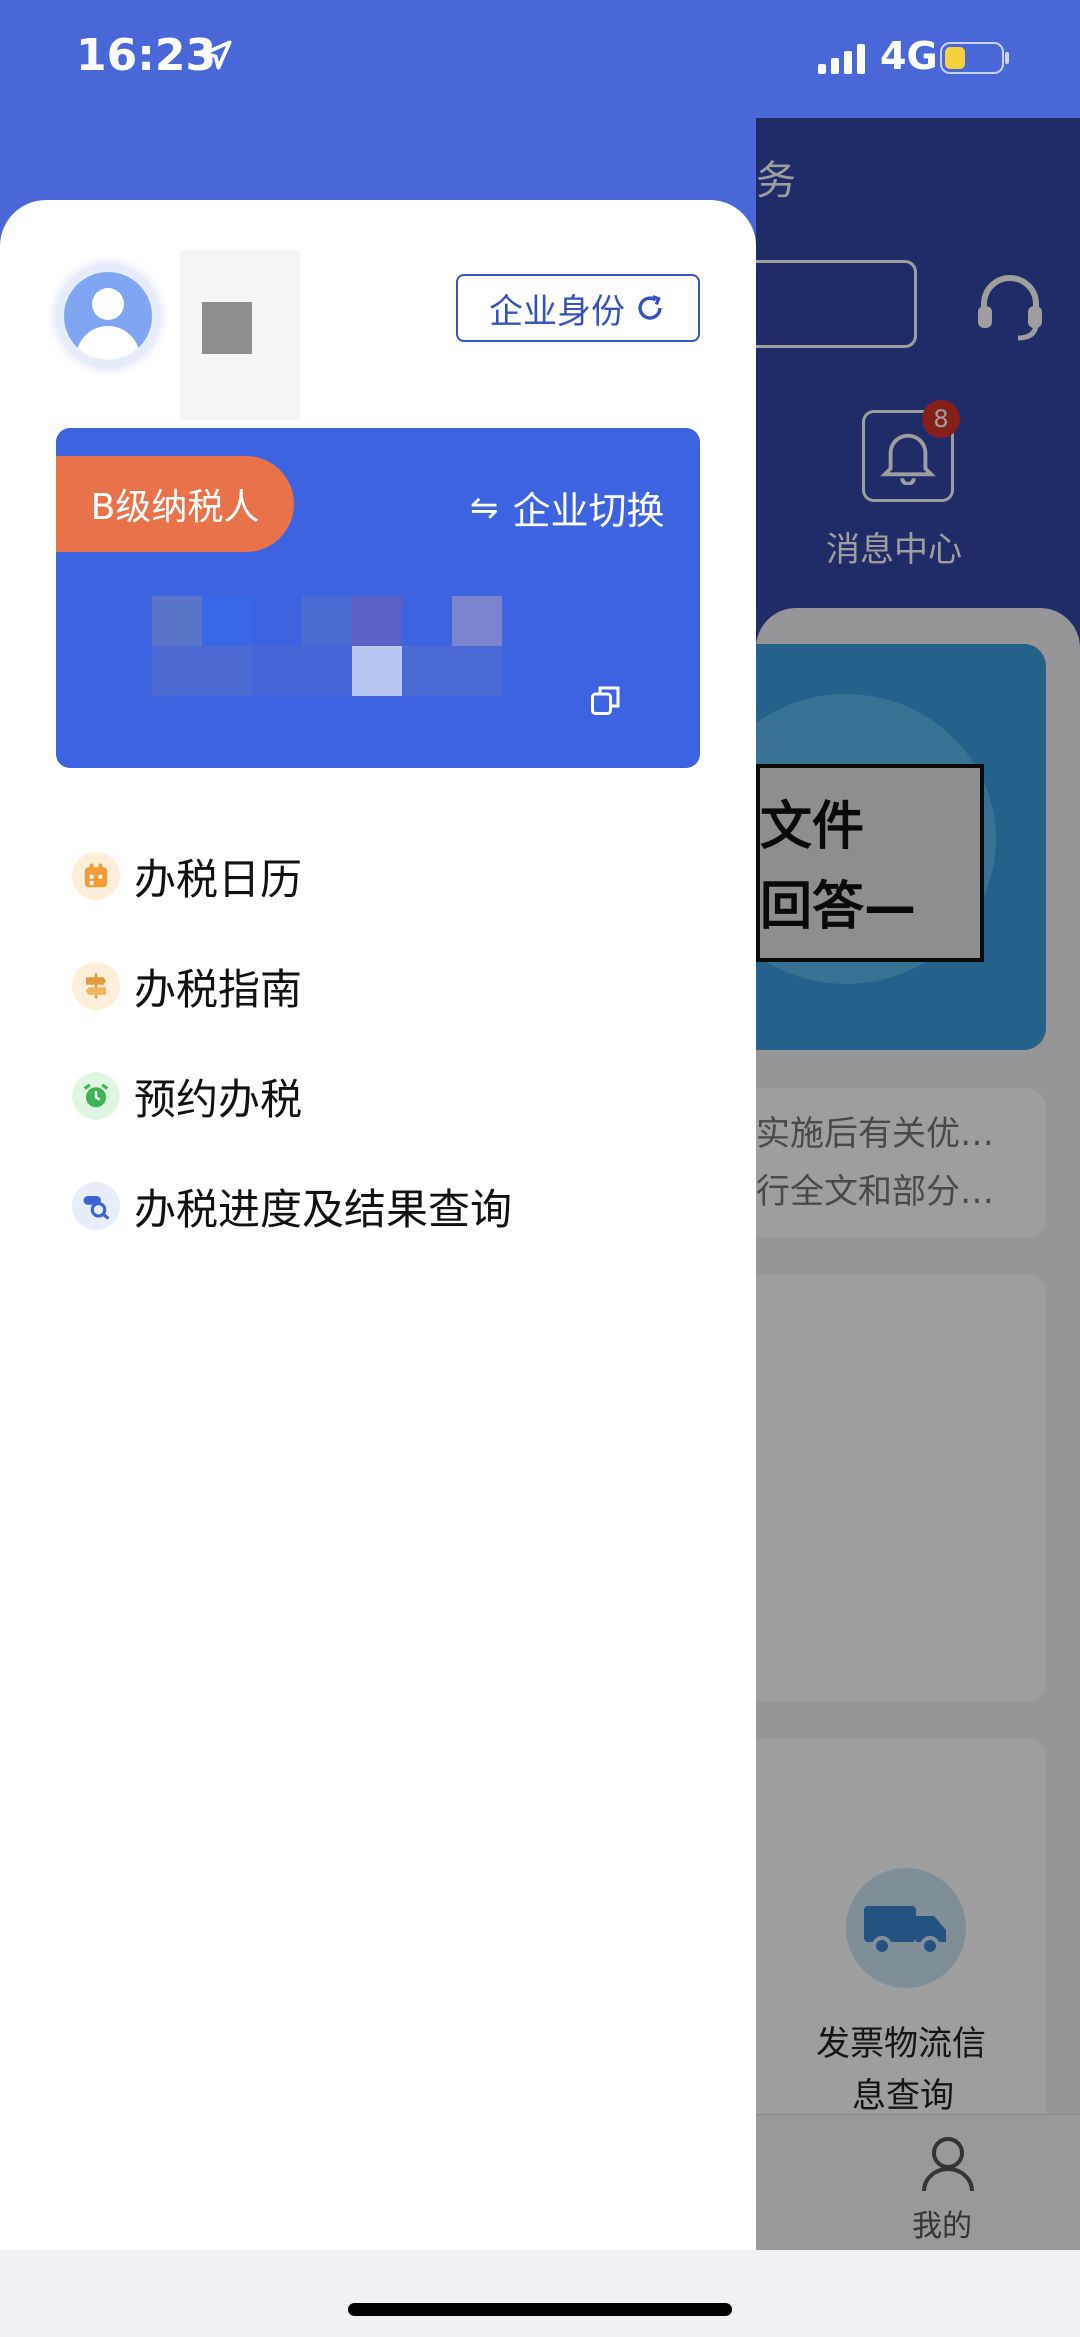 This screenshot has height=2337, width=1080. Describe the element at coordinates (108, 316) in the screenshot. I see `avatar` at that location.